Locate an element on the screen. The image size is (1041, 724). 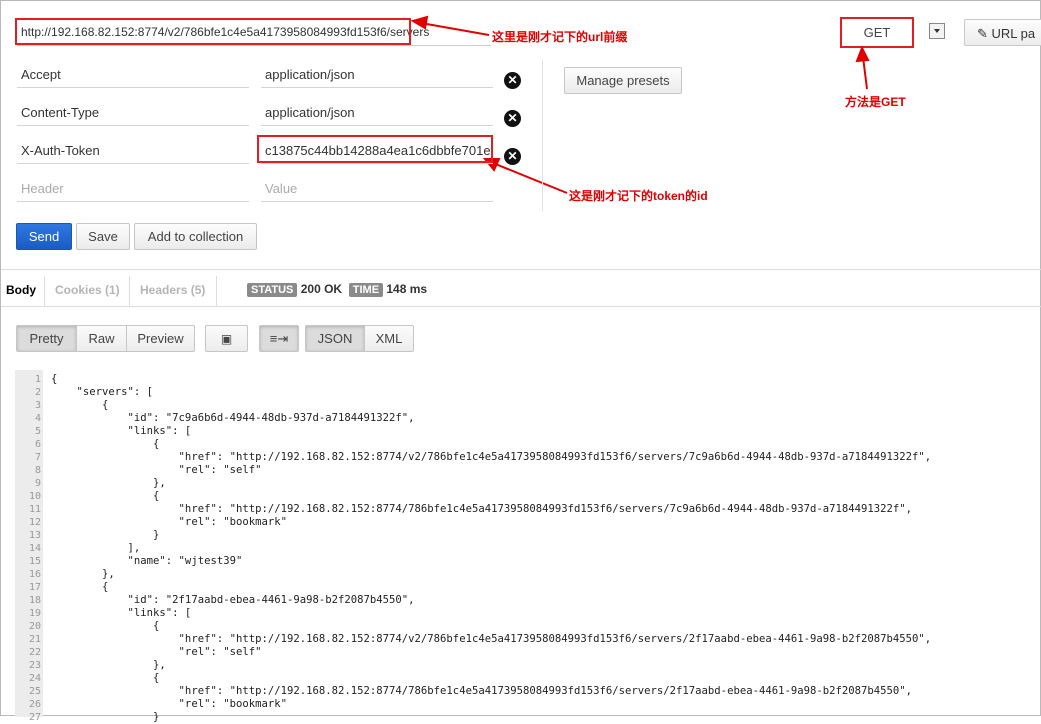
line-number: 3 is located at coordinates (37, 405).